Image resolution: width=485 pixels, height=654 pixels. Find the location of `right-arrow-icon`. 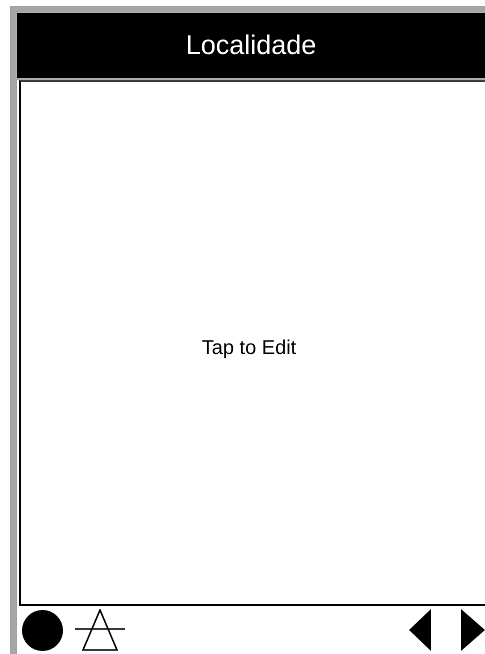

right-arrow-icon is located at coordinates (473, 630).